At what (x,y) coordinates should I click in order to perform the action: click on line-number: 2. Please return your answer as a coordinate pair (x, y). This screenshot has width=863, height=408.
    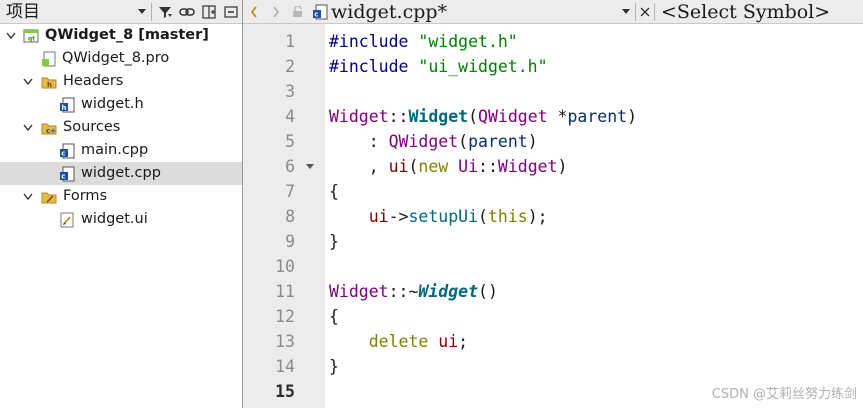
    Looking at the image, I should click on (290, 66).